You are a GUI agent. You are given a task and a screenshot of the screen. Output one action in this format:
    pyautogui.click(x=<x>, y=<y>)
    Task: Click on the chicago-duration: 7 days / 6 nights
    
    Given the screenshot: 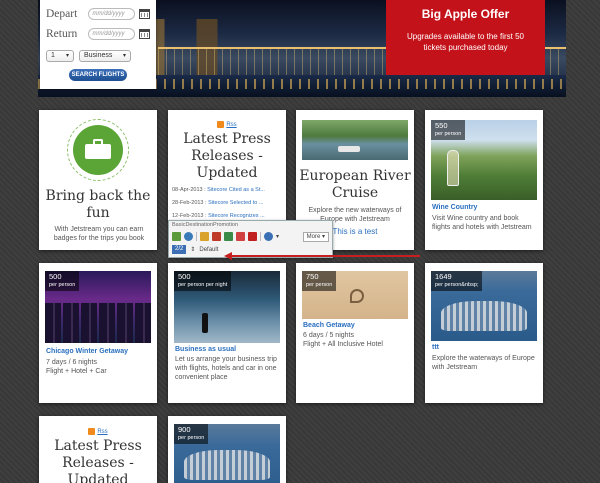 What is the action you would take?
    pyautogui.click(x=71, y=362)
    